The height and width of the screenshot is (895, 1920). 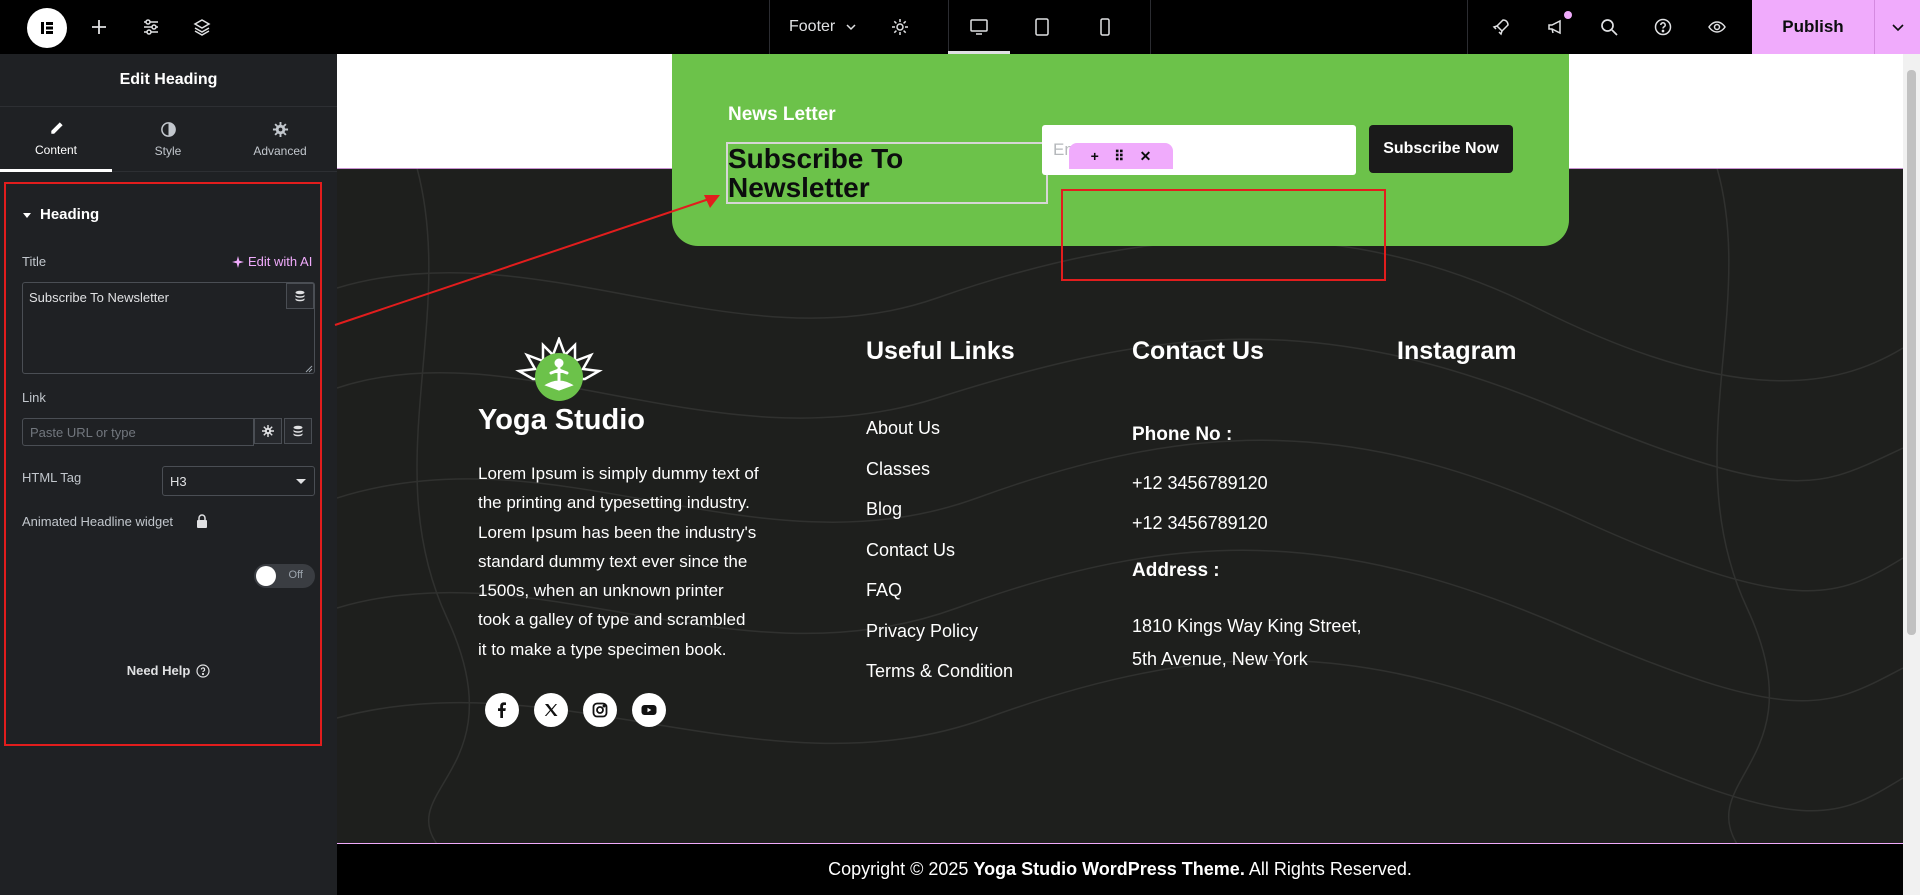 What do you see at coordinates (34, 397) in the screenshot?
I see `link-label: Link` at bounding box center [34, 397].